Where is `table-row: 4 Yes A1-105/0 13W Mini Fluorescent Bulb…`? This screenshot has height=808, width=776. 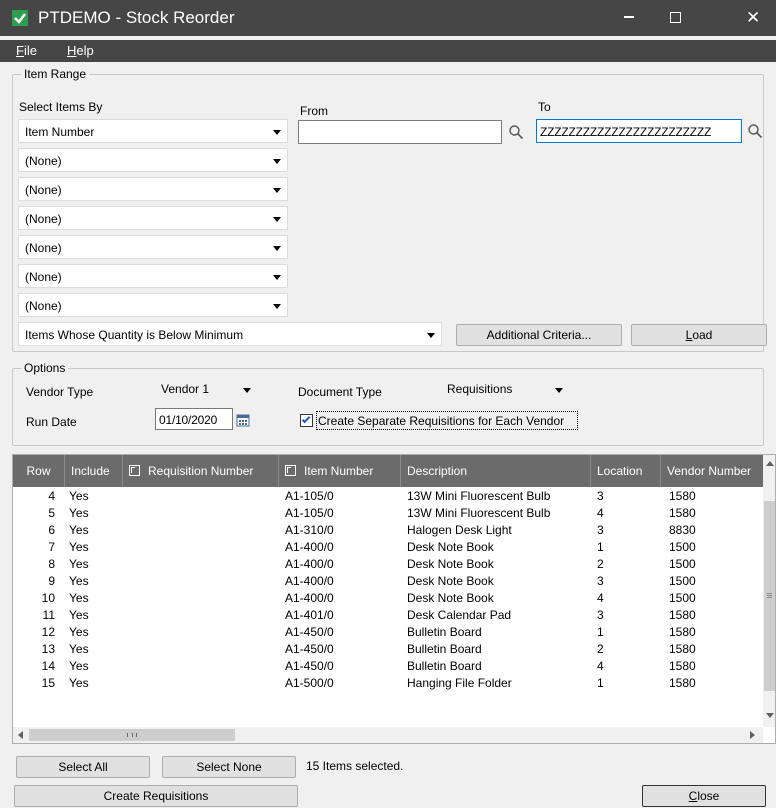
table-row: 4 Yes A1-105/0 13W Mini Fluorescent Bulb… is located at coordinates (388, 496).